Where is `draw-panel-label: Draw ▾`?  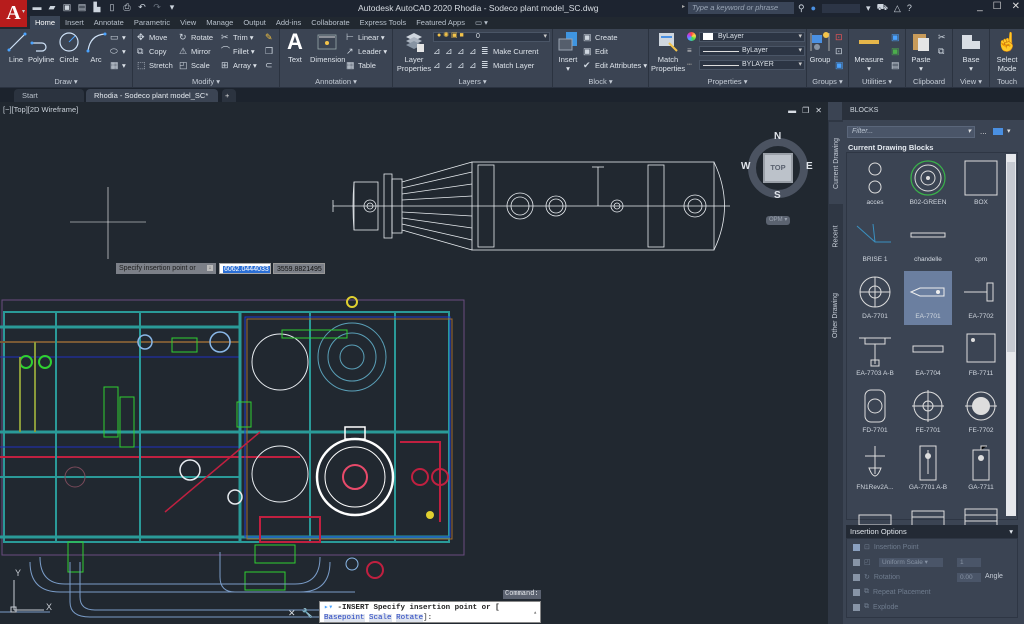
draw-panel-label: Draw ▾ is located at coordinates (66, 81).